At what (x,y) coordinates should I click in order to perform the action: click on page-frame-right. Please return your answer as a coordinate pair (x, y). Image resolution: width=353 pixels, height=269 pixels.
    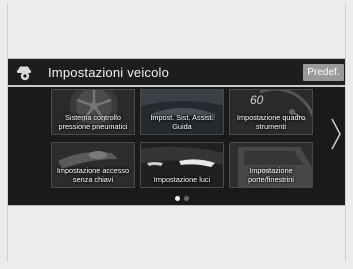
    Looking at the image, I should click on (345, 132).